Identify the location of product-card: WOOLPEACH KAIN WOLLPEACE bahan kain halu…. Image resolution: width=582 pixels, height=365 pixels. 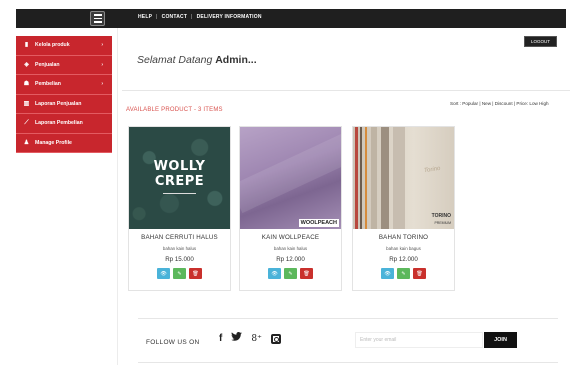
(290, 208).